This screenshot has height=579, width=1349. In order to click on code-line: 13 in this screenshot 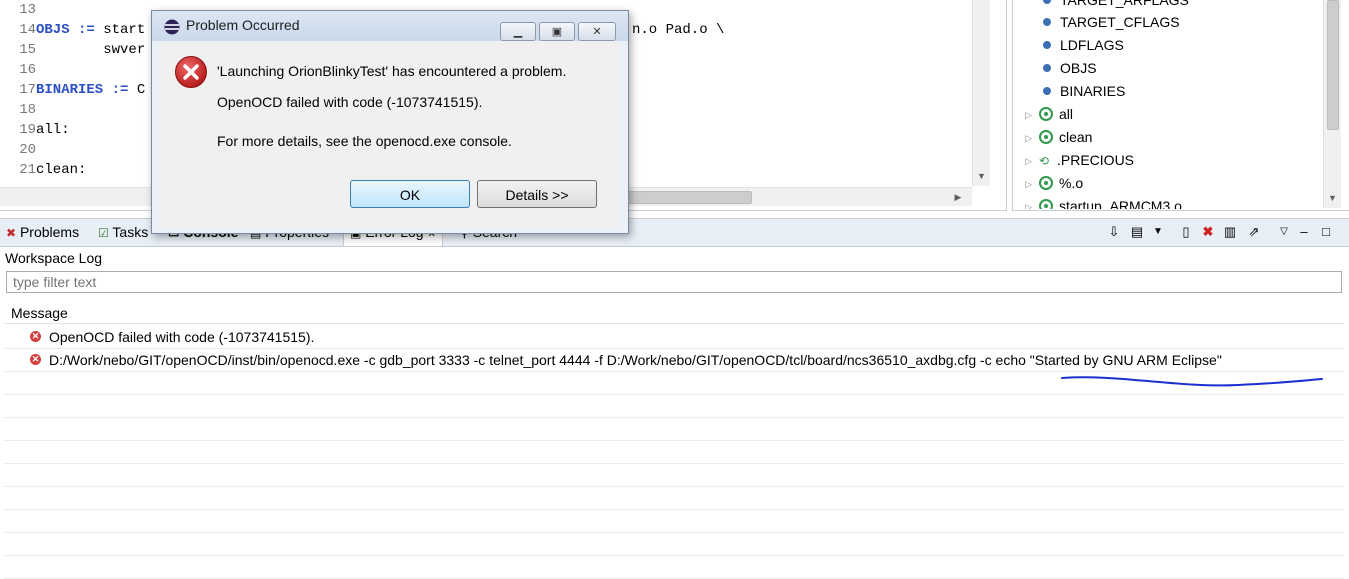, I will do `click(27, 10)`.